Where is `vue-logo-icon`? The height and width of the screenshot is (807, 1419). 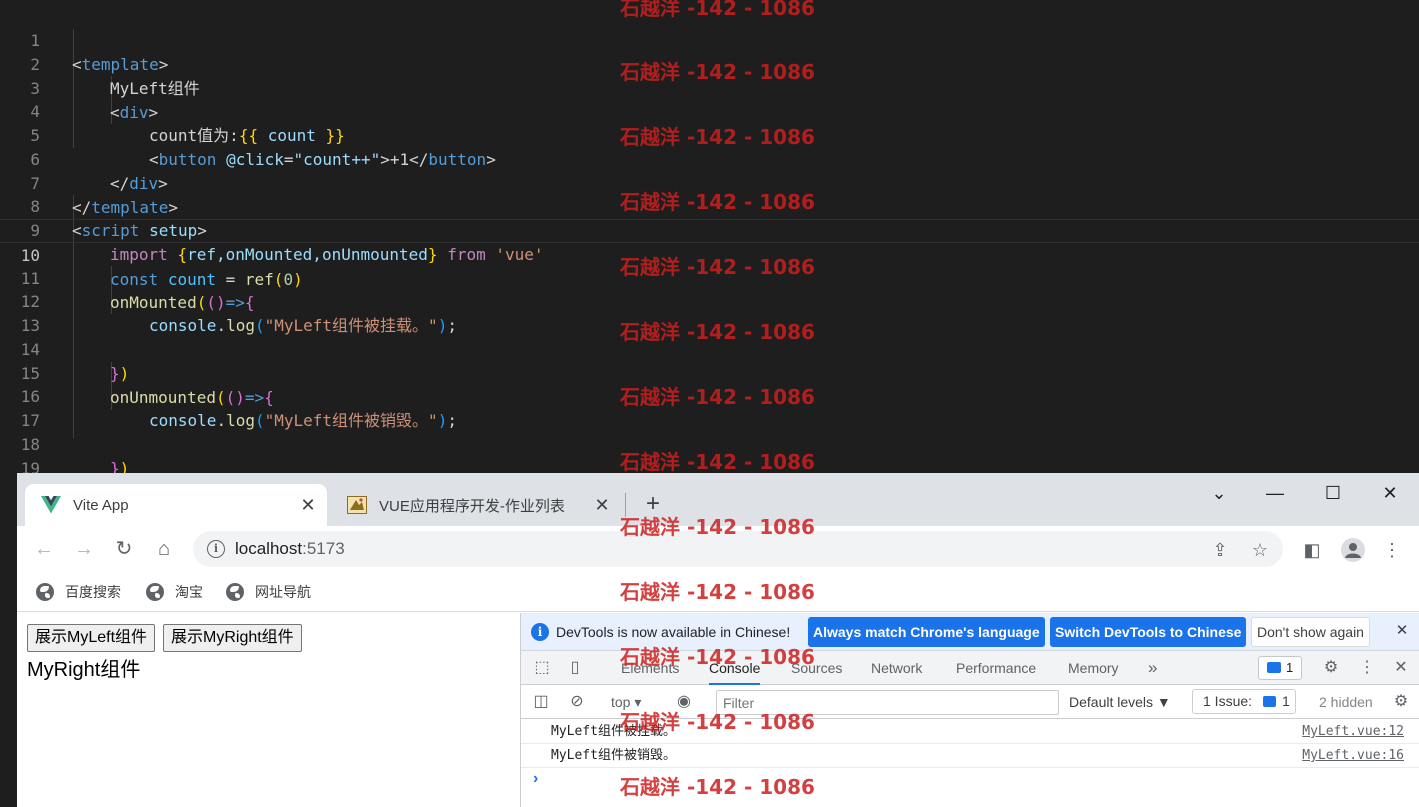
vue-logo-icon is located at coordinates (51, 505).